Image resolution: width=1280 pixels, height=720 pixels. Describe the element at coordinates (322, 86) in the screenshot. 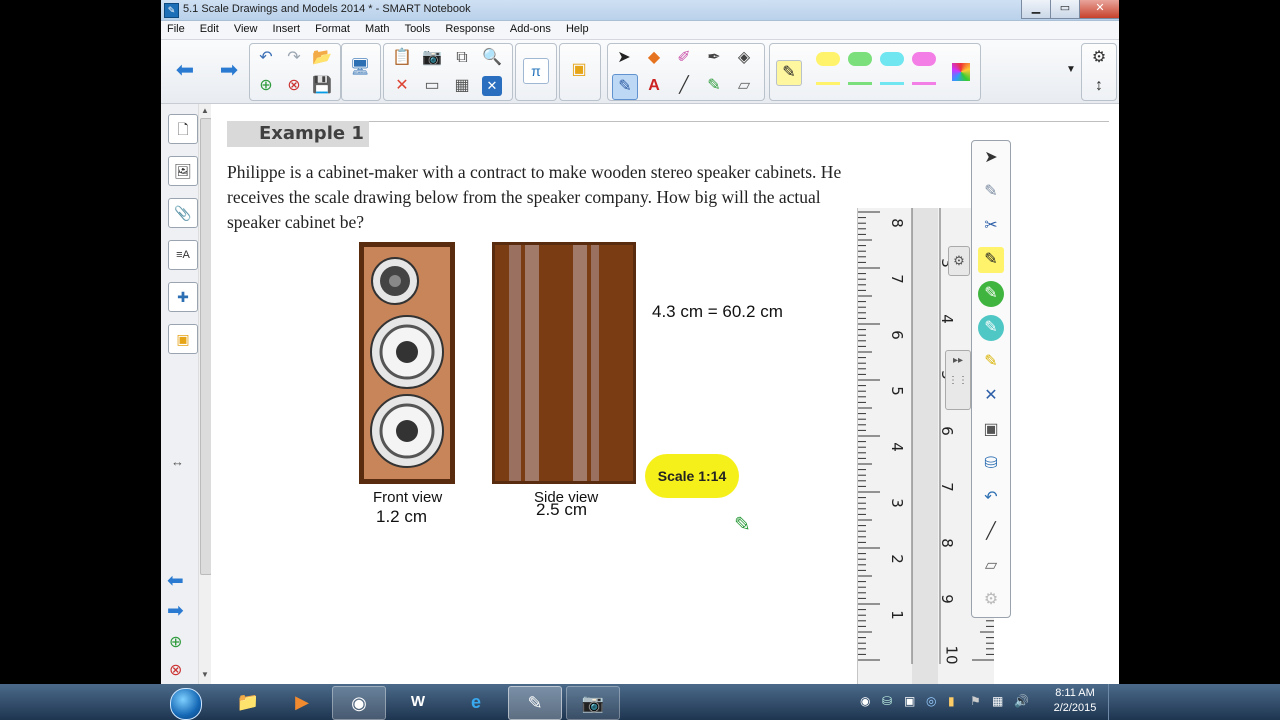

I see `save-icon: 💾` at that location.